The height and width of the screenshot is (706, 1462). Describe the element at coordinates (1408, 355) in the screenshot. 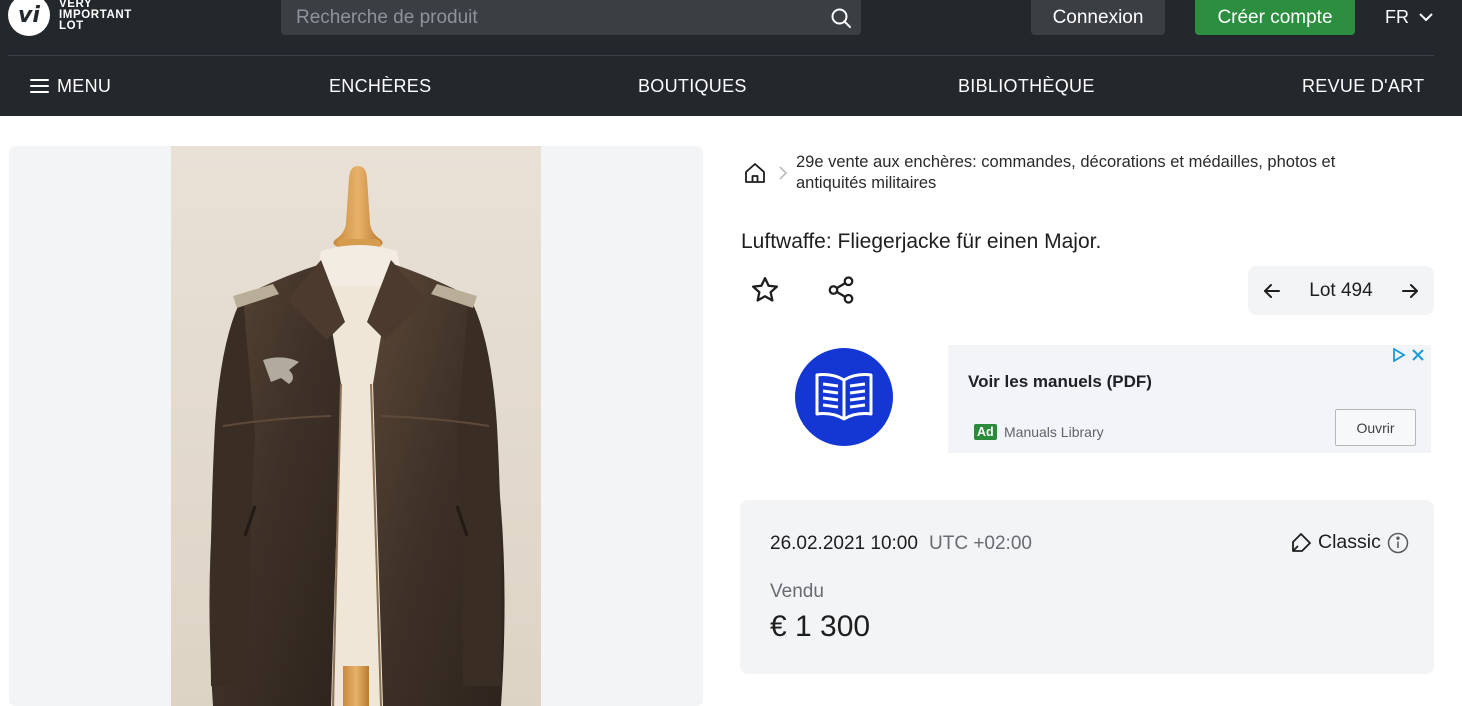

I see `ad-choices` at that location.